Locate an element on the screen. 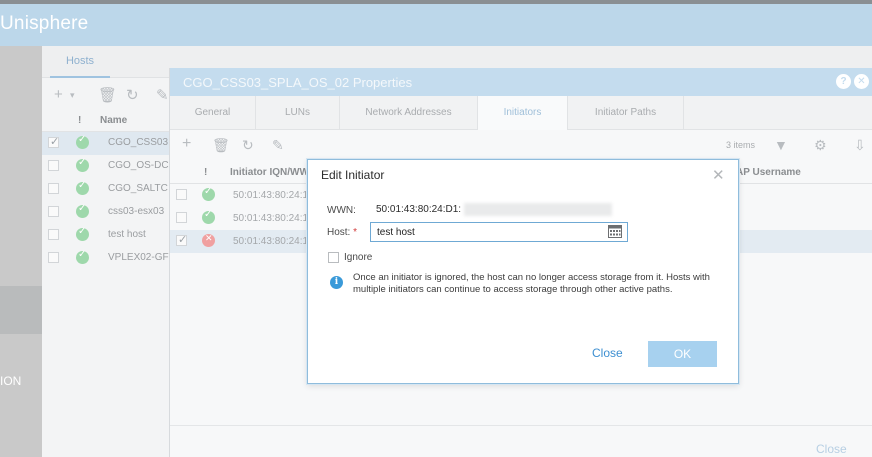 This screenshot has height=457, width=872. wwn-value: 50:01:43:80:24:D1: is located at coordinates (419, 209).